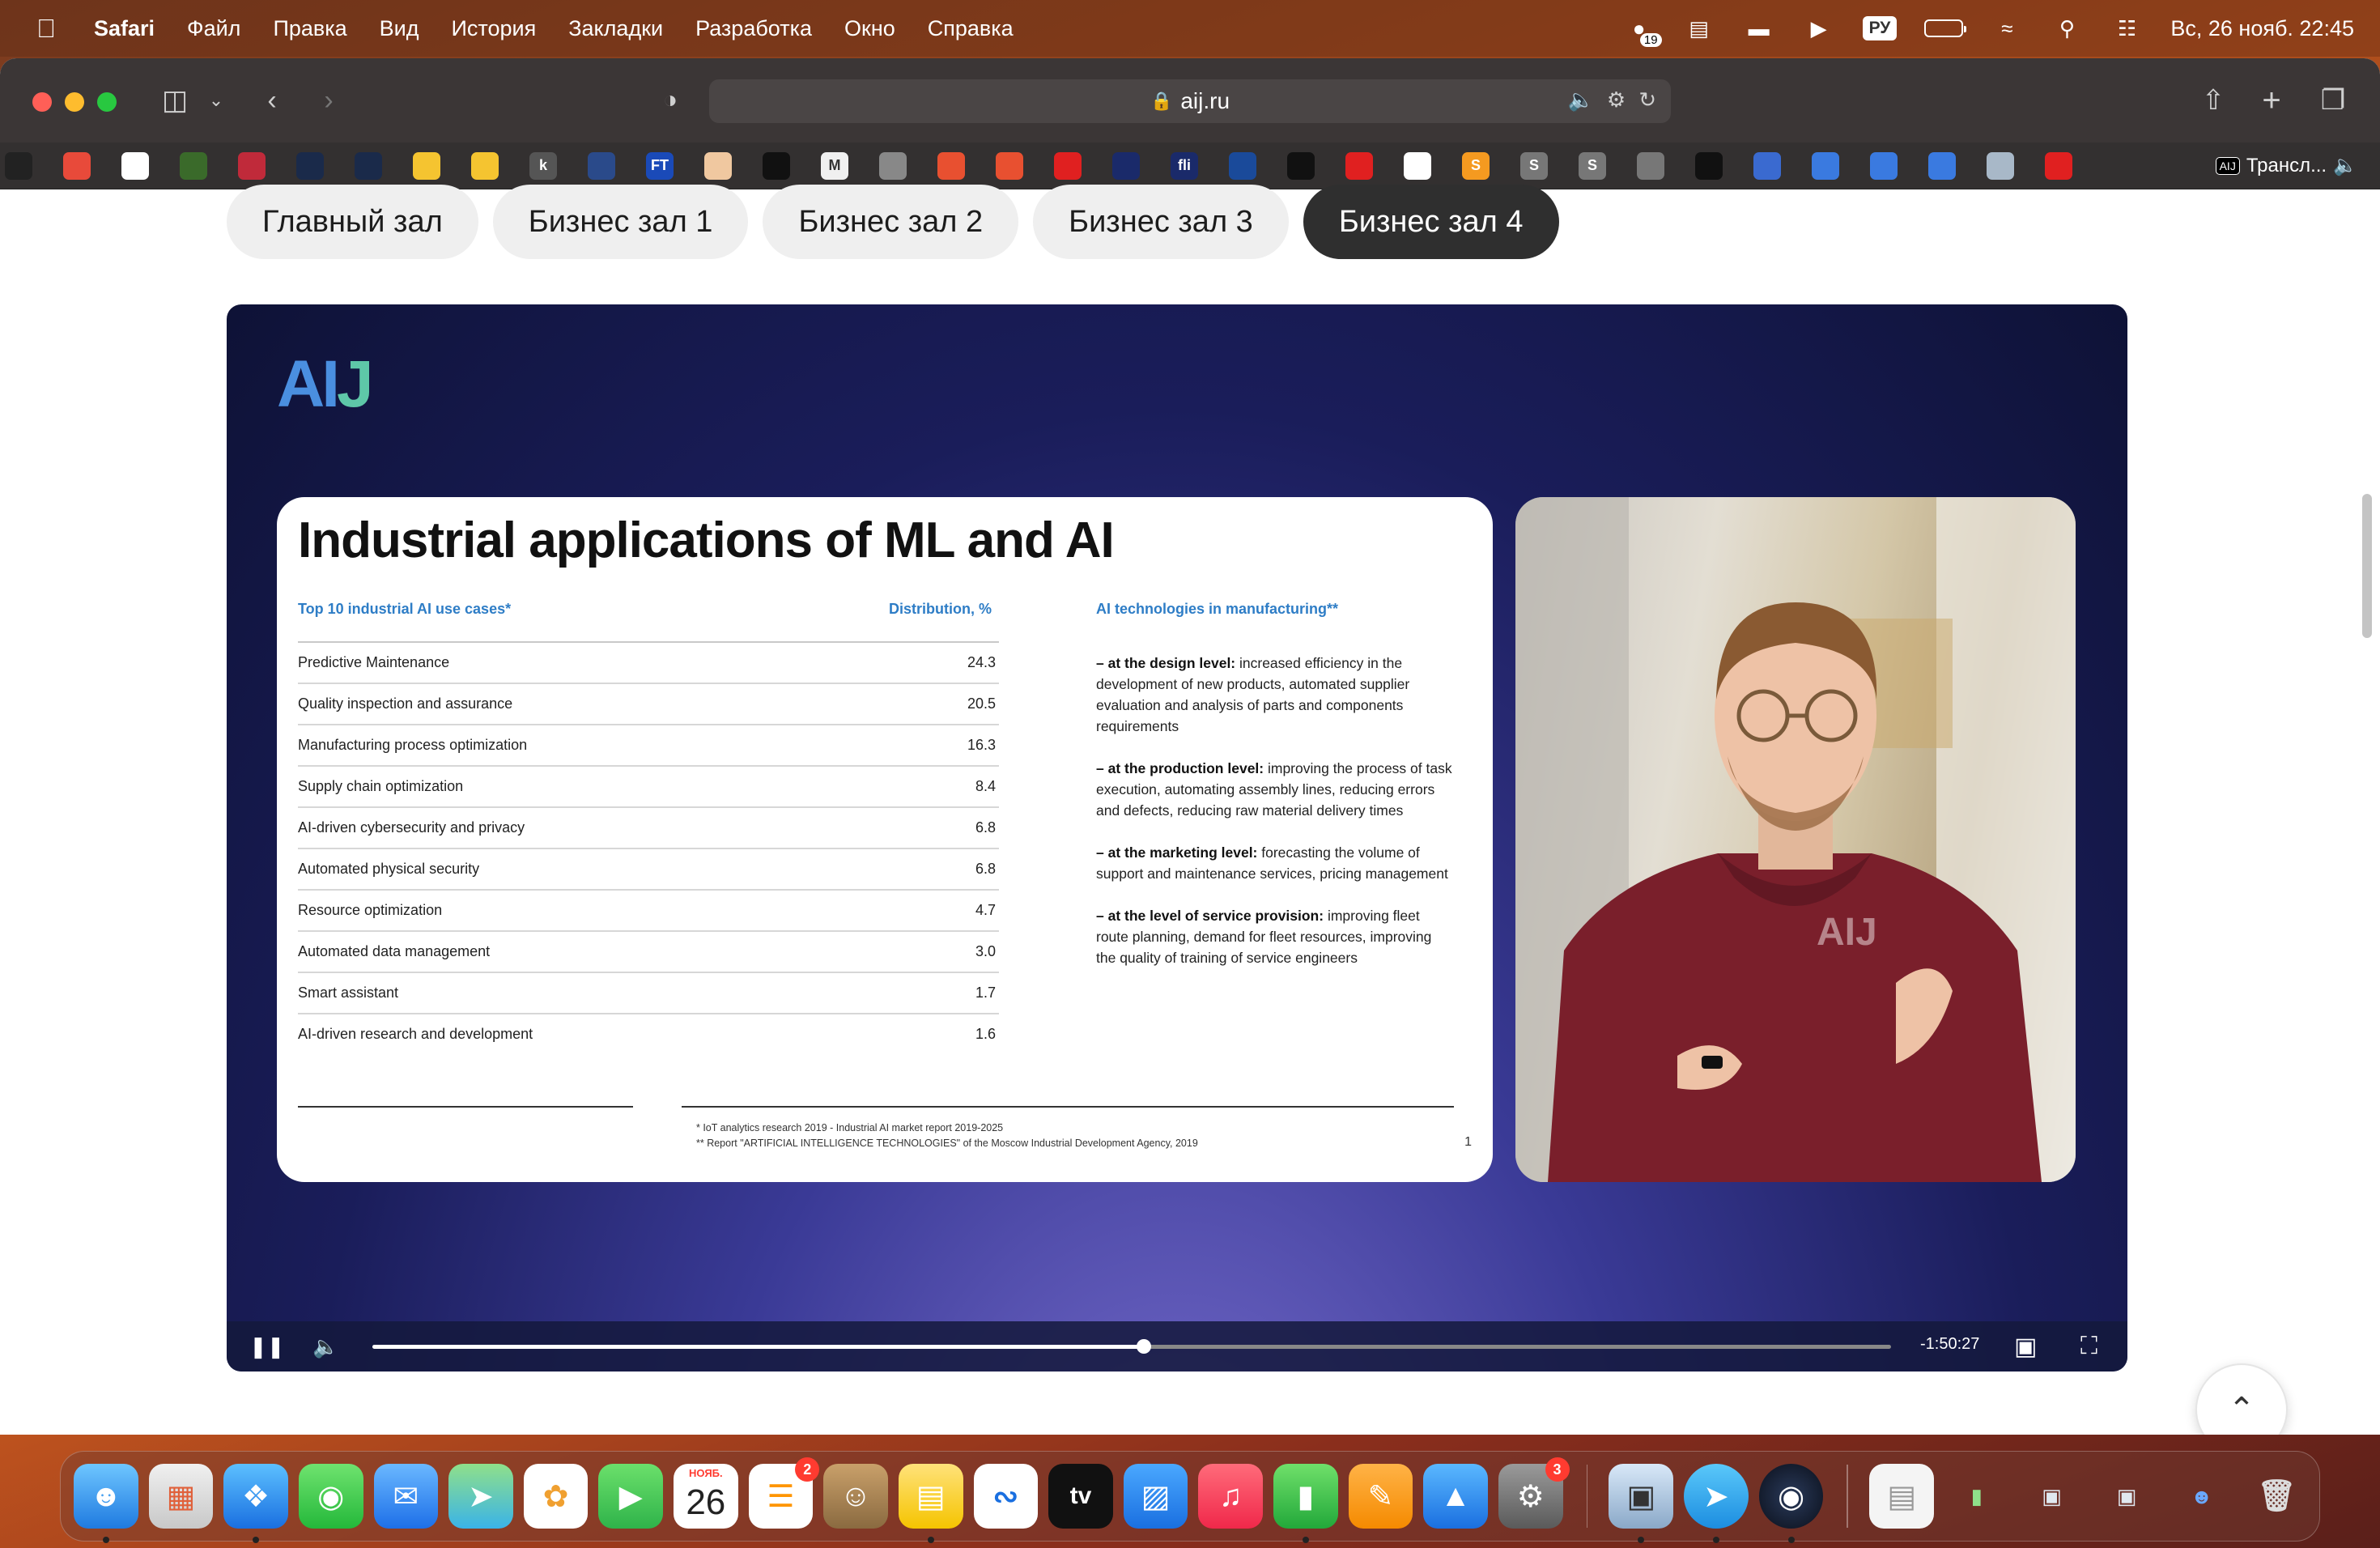  What do you see at coordinates (1161, 222) in the screenshot?
I see `tab-business-hall-3: Бизнес зал 3` at bounding box center [1161, 222].